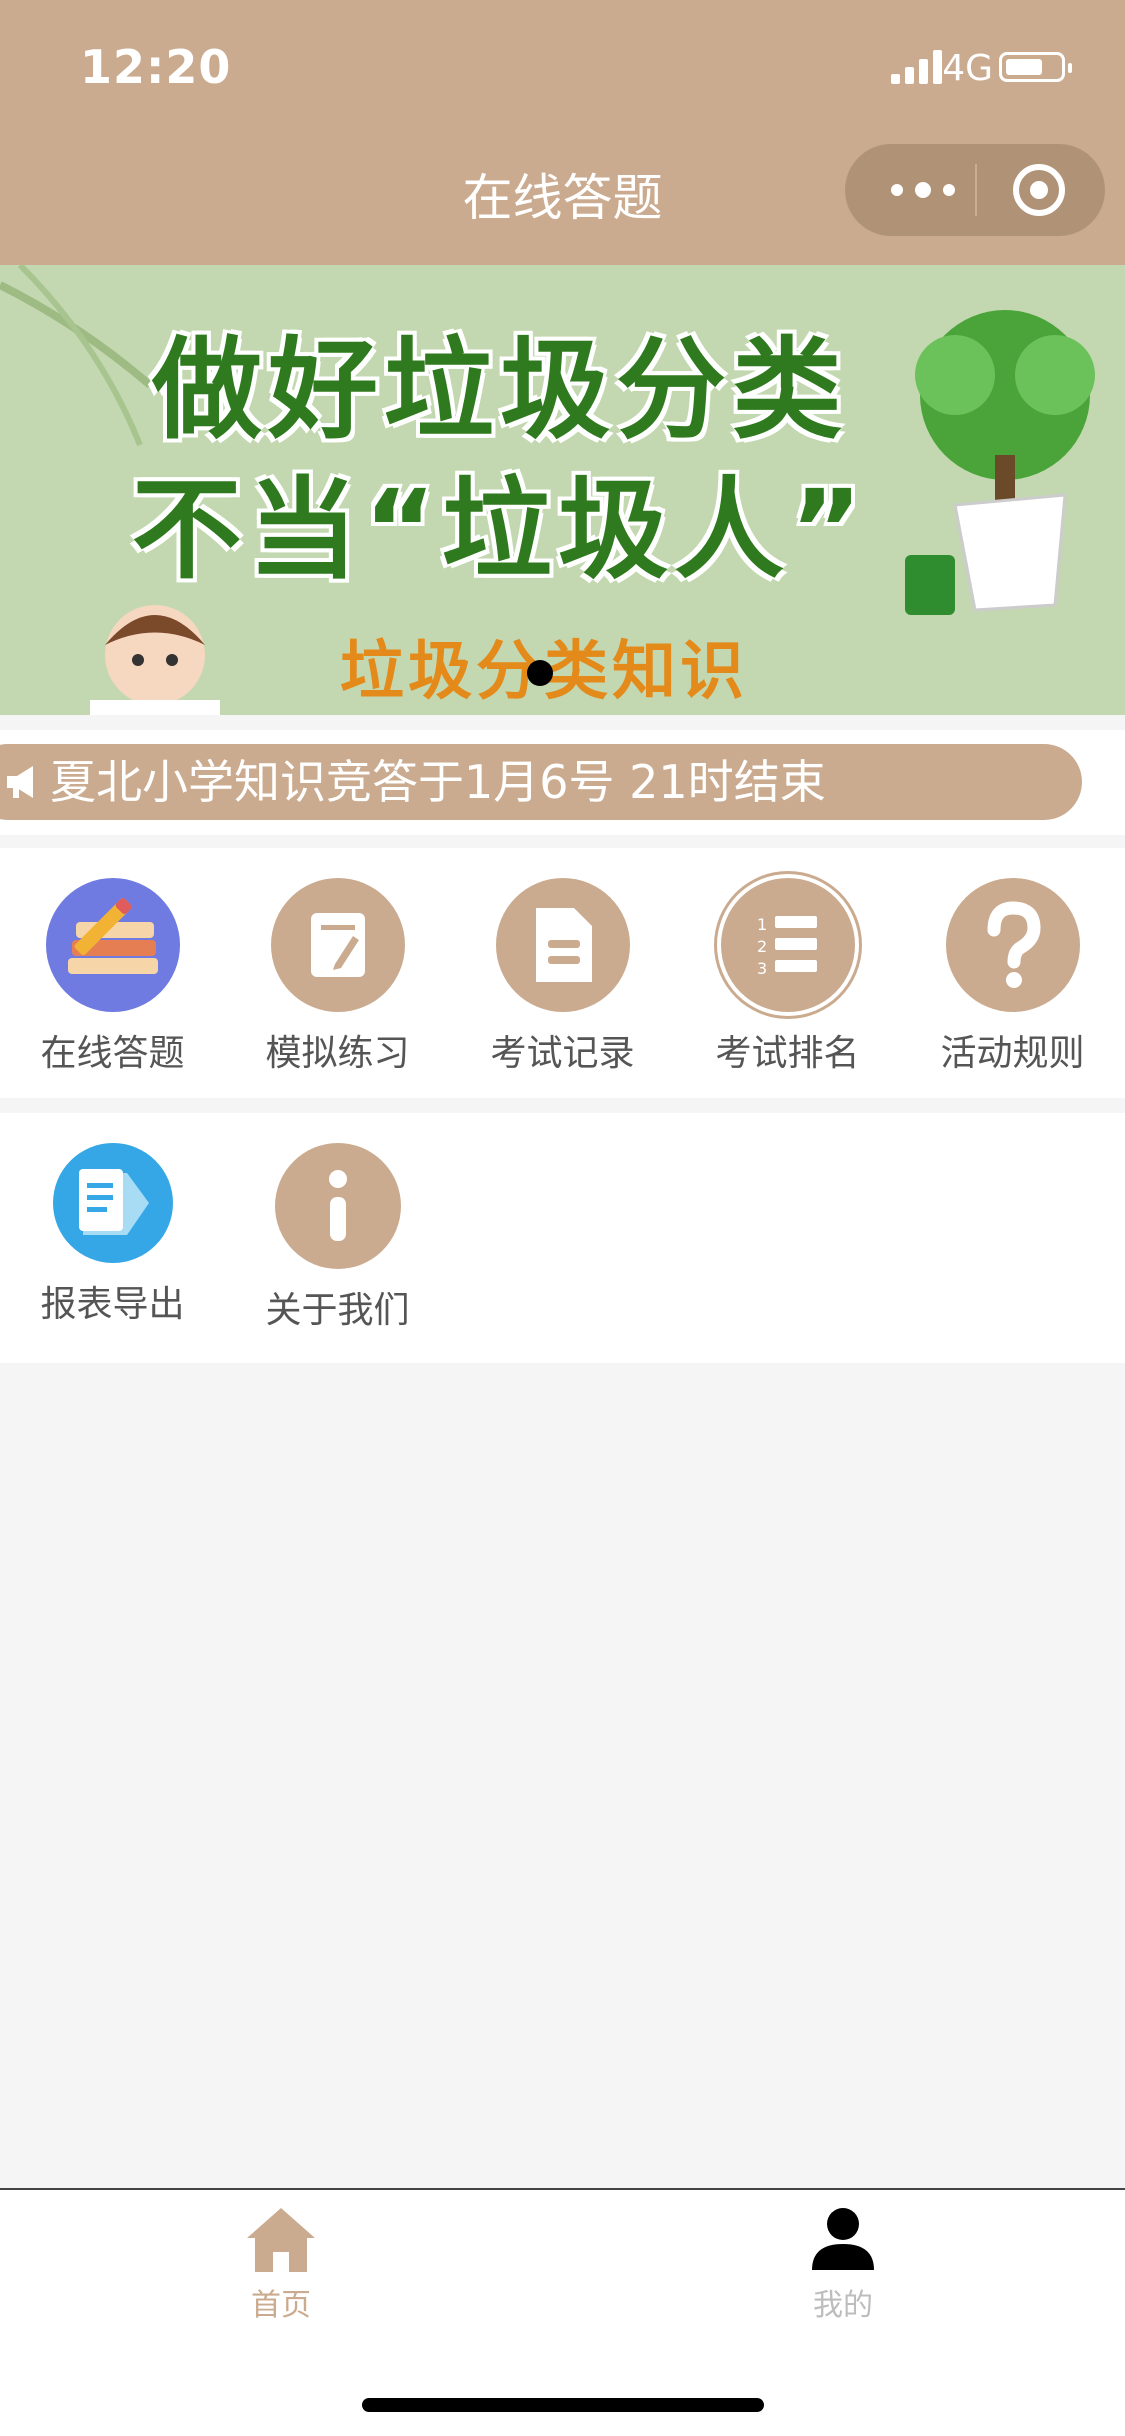 This screenshot has height=2436, width=1125. What do you see at coordinates (1035, 67) in the screenshot?
I see `battery-icon` at bounding box center [1035, 67].